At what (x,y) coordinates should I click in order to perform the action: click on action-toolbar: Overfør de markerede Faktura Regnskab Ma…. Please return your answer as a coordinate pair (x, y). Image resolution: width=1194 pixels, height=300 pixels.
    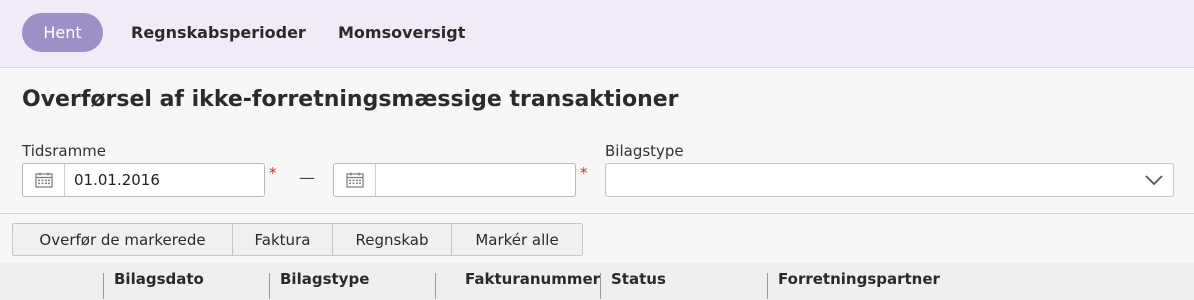
    Looking at the image, I should click on (297, 239).